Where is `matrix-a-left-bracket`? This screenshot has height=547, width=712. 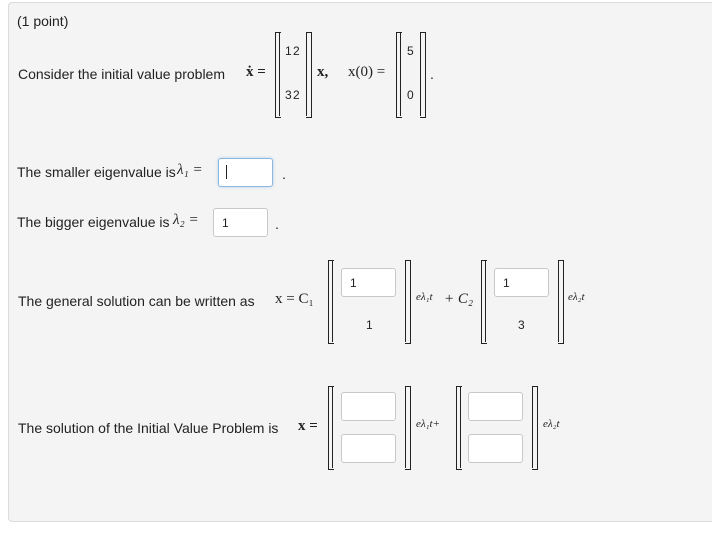 matrix-a-left-bracket is located at coordinates (278, 75).